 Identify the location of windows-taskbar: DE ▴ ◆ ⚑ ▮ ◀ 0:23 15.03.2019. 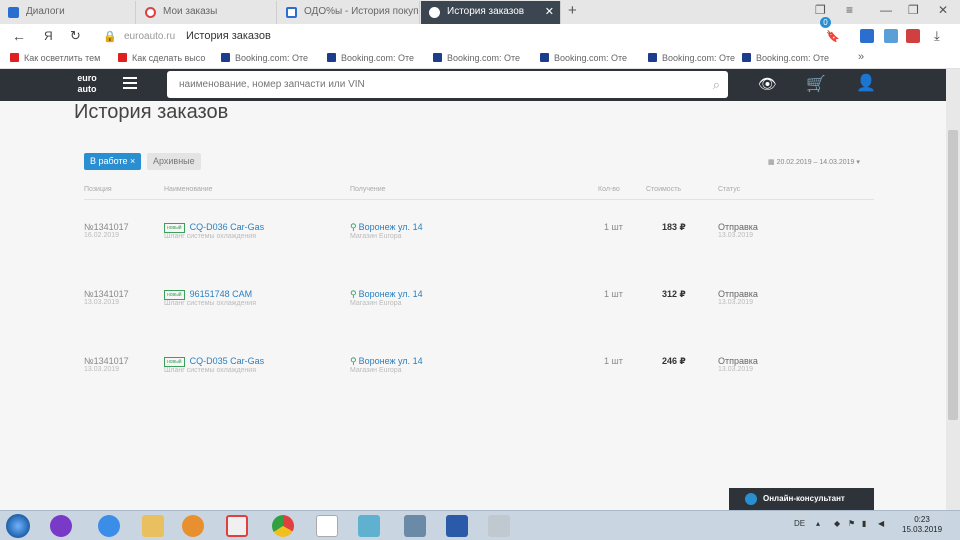
(480, 525).